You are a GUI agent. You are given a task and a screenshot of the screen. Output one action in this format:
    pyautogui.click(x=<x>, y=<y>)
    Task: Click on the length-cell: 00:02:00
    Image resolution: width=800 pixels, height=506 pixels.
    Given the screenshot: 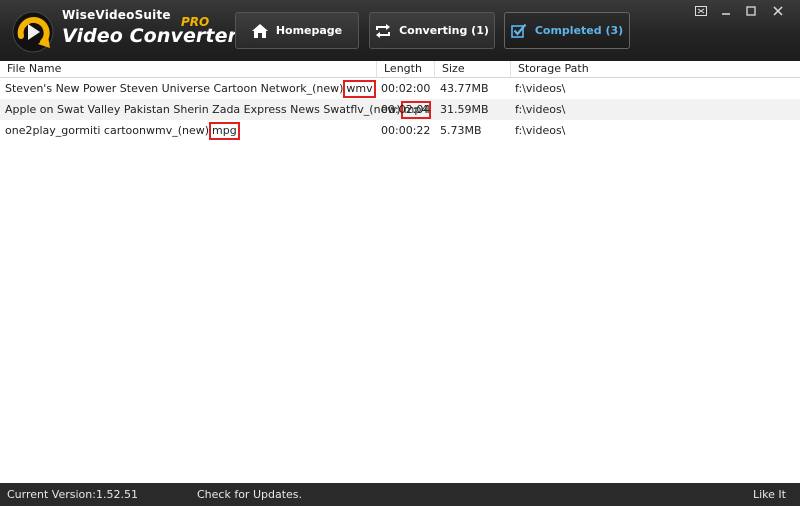 What is the action you would take?
    pyautogui.click(x=406, y=88)
    